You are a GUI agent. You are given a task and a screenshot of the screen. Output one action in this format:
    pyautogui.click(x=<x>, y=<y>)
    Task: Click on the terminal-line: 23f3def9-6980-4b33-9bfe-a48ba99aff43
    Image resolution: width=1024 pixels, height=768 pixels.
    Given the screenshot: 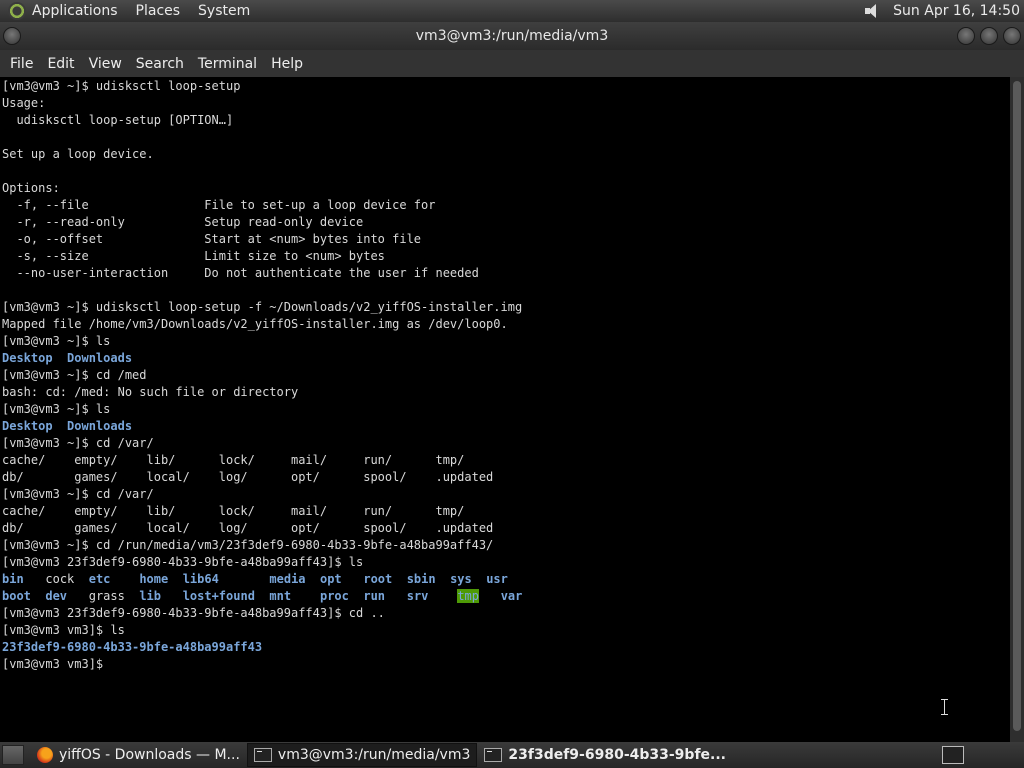 What is the action you would take?
    pyautogui.click(x=506, y=647)
    